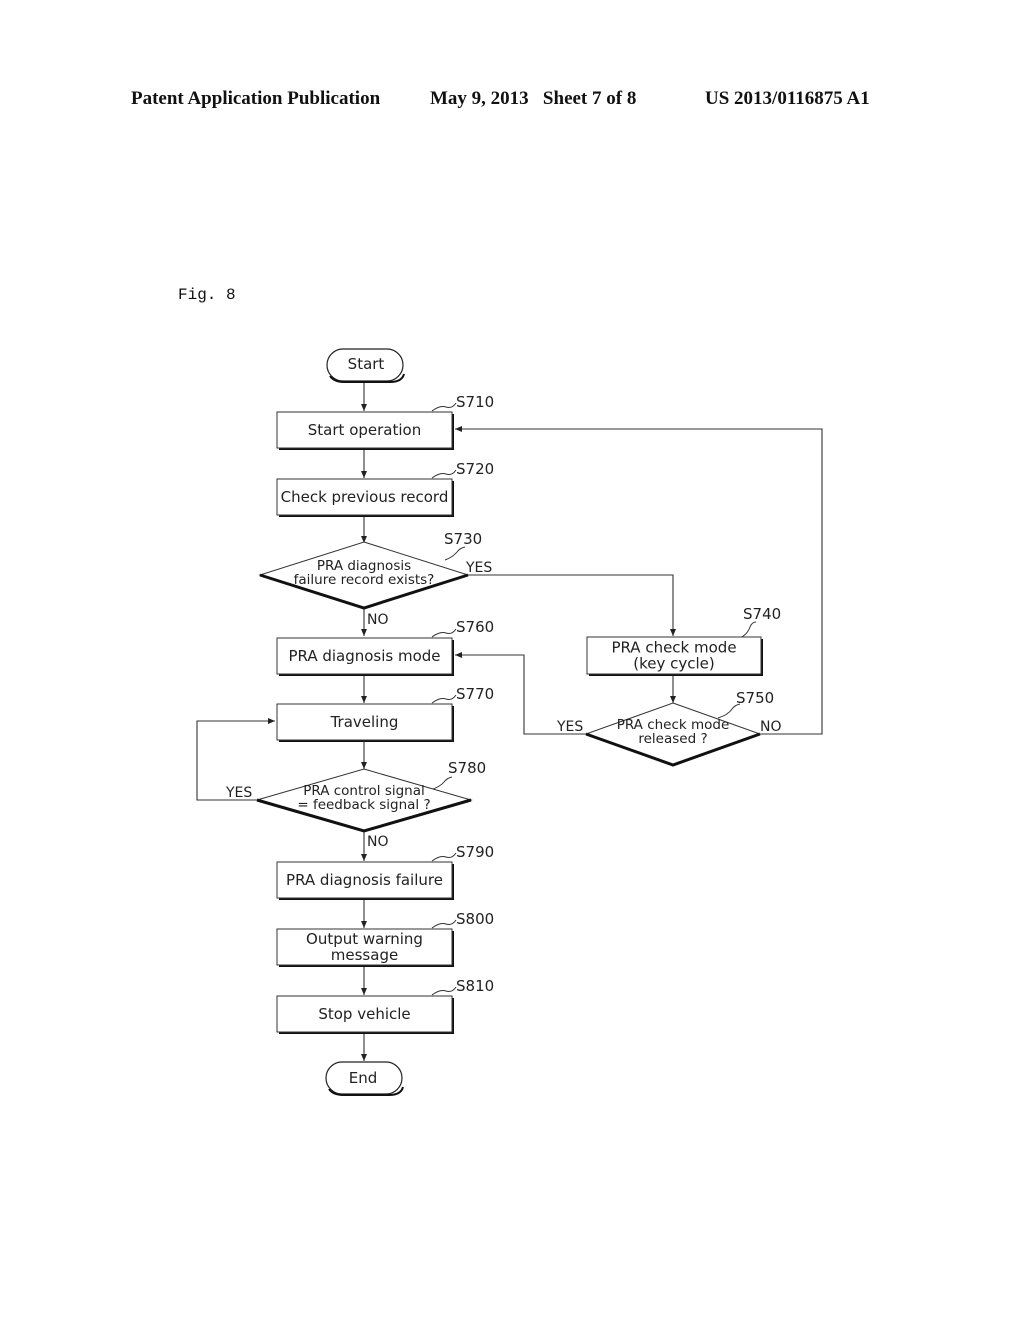 This screenshot has height=1320, width=1024. I want to click on step-s750-id: S750, so click(755, 698).